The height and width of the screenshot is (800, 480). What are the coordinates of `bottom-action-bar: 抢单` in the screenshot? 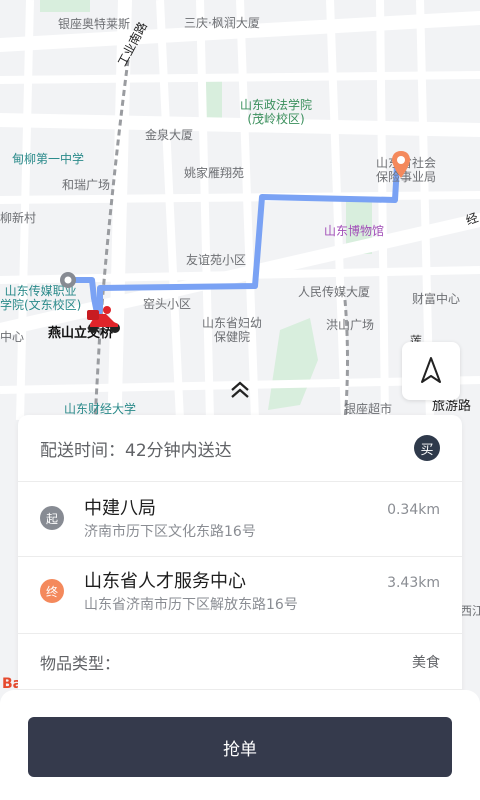 It's located at (240, 745).